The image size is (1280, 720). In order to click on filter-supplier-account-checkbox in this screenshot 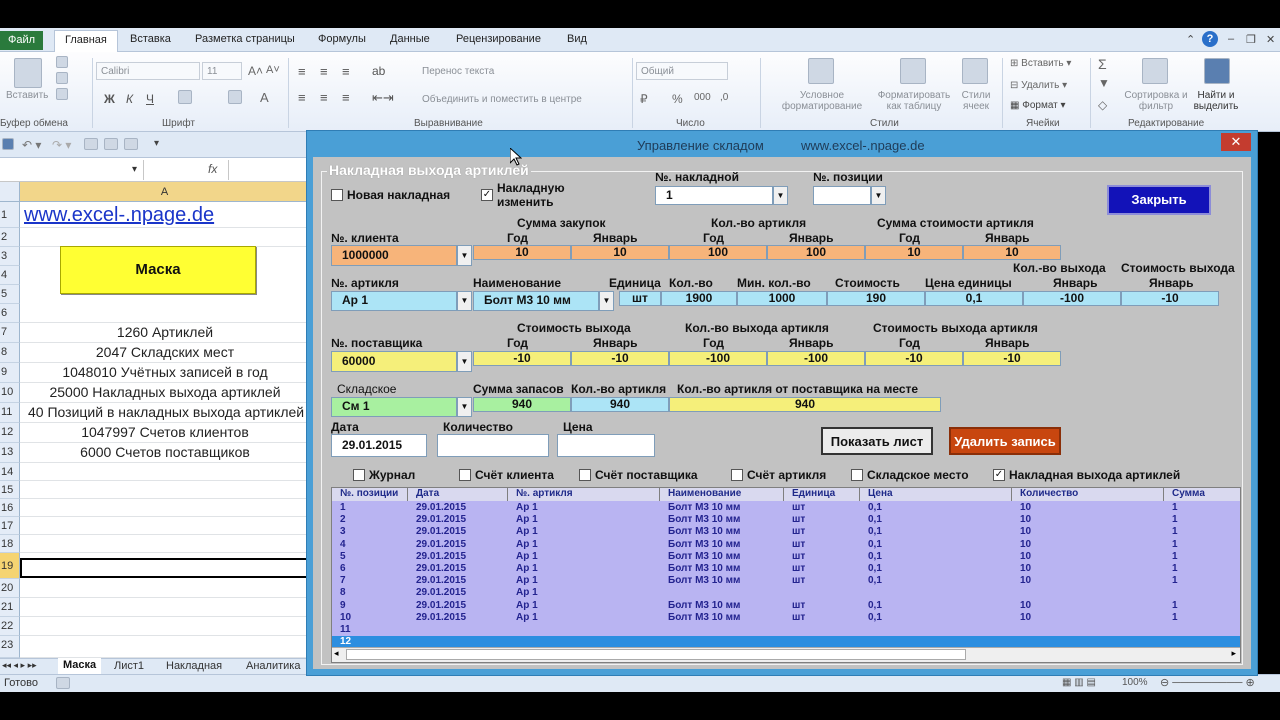, I will do `click(585, 475)`.